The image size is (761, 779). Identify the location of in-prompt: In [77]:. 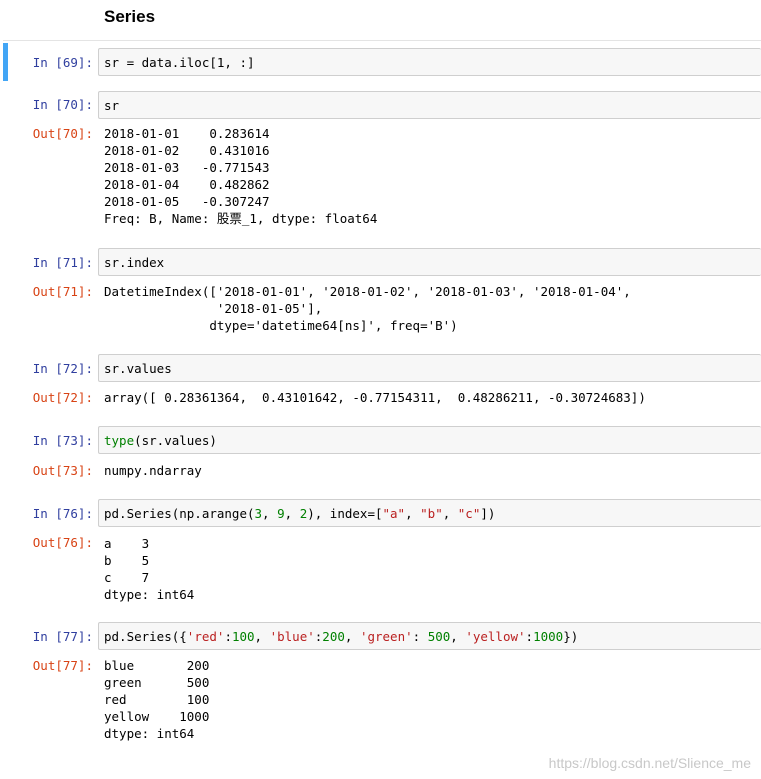
(62, 636).